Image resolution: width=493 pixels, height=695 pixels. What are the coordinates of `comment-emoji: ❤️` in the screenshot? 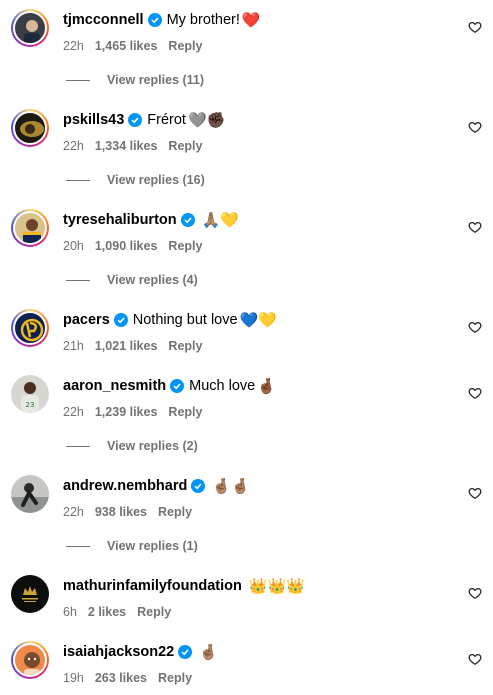 It's located at (251, 20).